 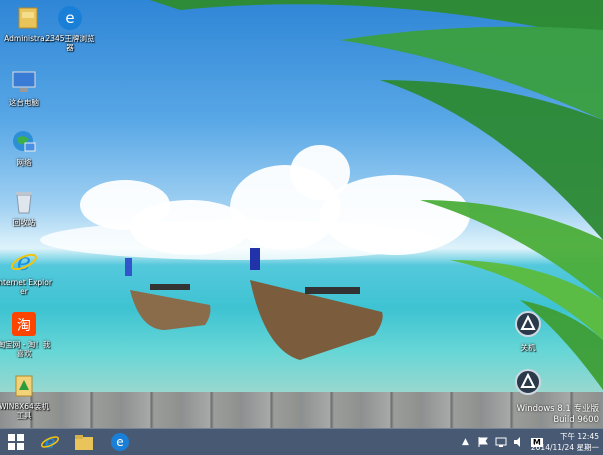 I want to click on desktop-icon-label: Internet Explorer, so click(x=26, y=287).